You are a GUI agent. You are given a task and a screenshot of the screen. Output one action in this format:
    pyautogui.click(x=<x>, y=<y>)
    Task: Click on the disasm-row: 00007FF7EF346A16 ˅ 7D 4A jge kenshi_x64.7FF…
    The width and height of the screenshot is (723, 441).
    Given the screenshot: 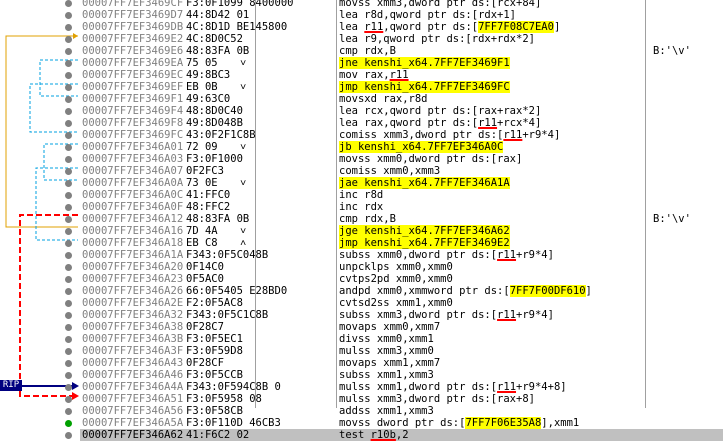 What is the action you would take?
    pyautogui.click(x=401, y=231)
    